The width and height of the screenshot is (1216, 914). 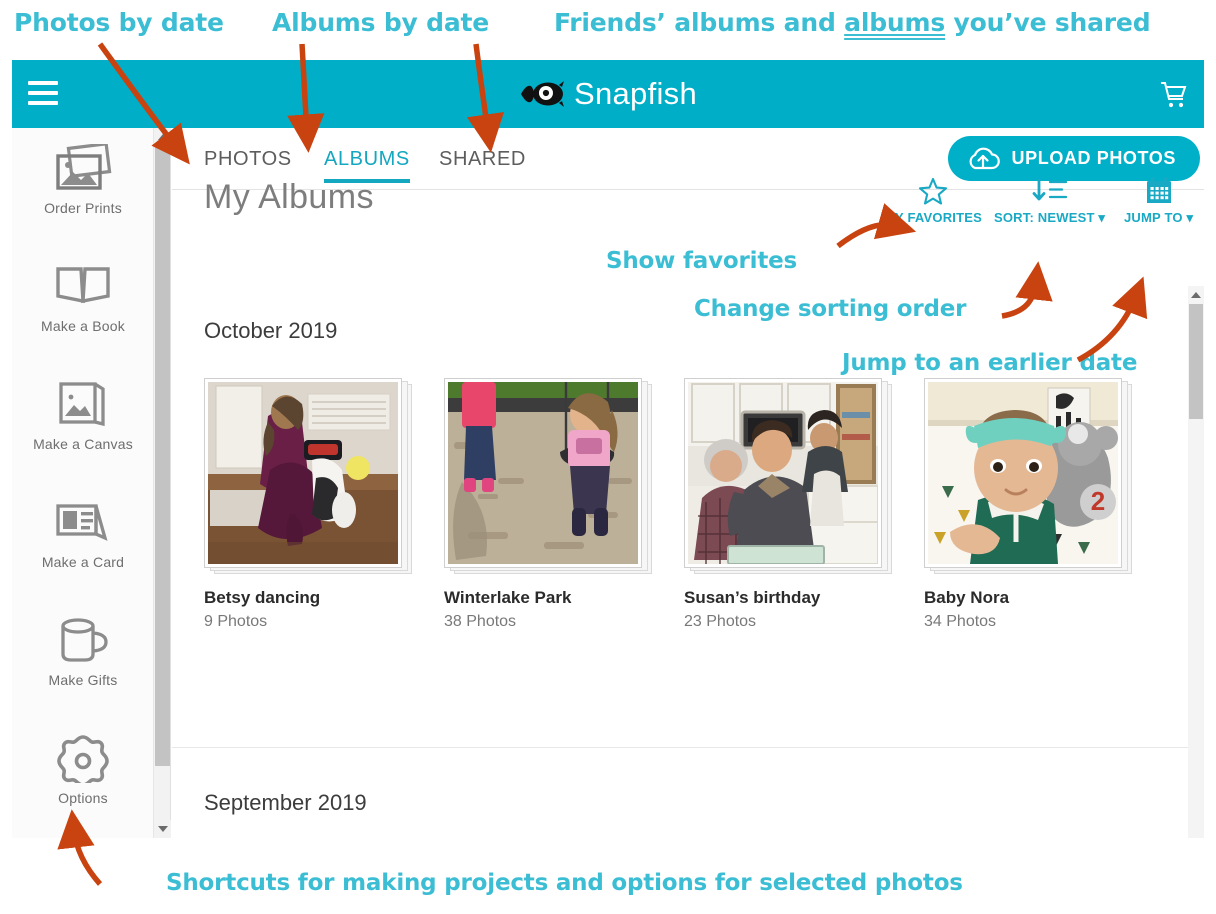 I want to click on cloud-upload-icon, so click(x=984, y=158).